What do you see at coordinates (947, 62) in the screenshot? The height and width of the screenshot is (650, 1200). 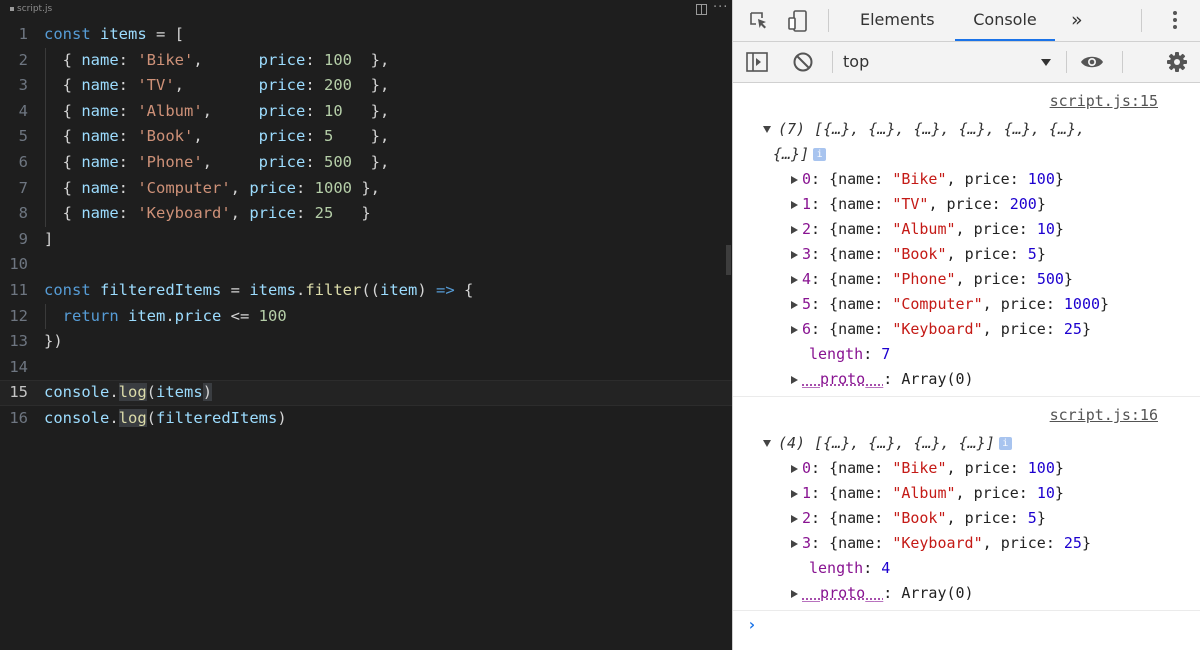 I see `context-select: top` at bounding box center [947, 62].